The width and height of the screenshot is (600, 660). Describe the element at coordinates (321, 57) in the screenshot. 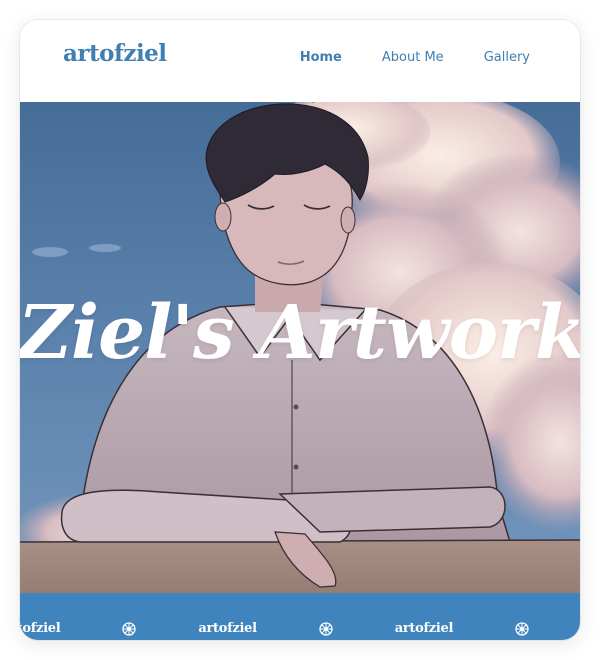

I see `nav-item-home: Home` at that location.